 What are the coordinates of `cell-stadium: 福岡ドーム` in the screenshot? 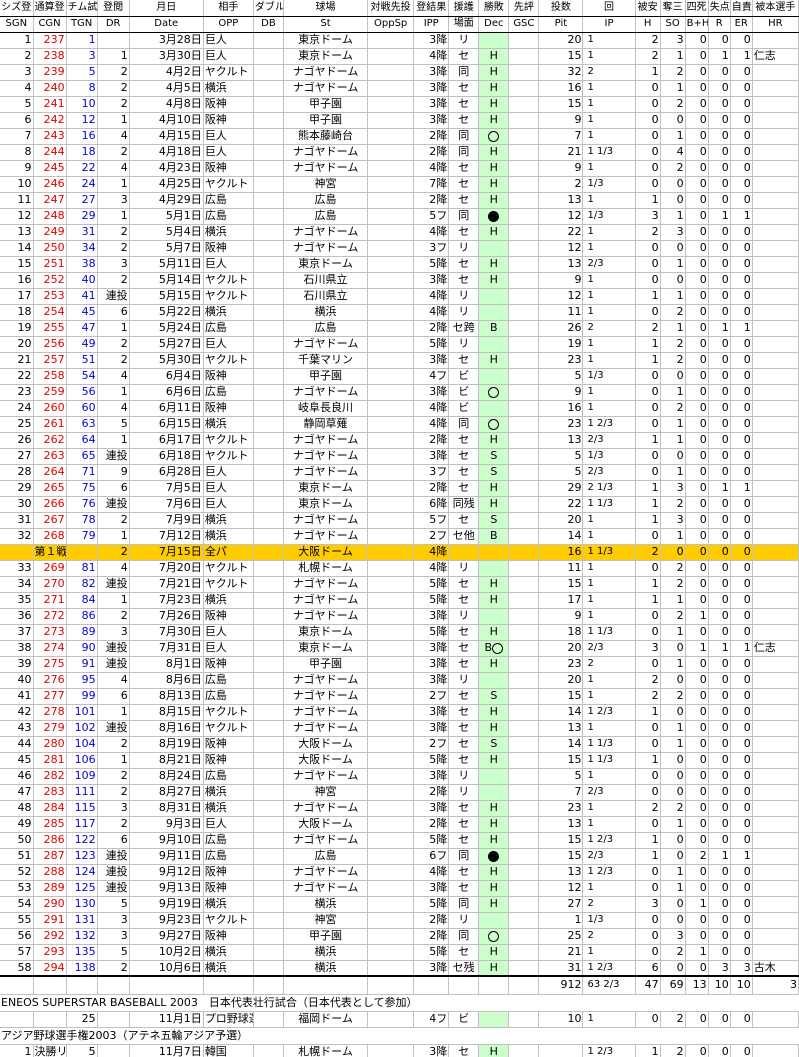 It's located at (326, 1019).